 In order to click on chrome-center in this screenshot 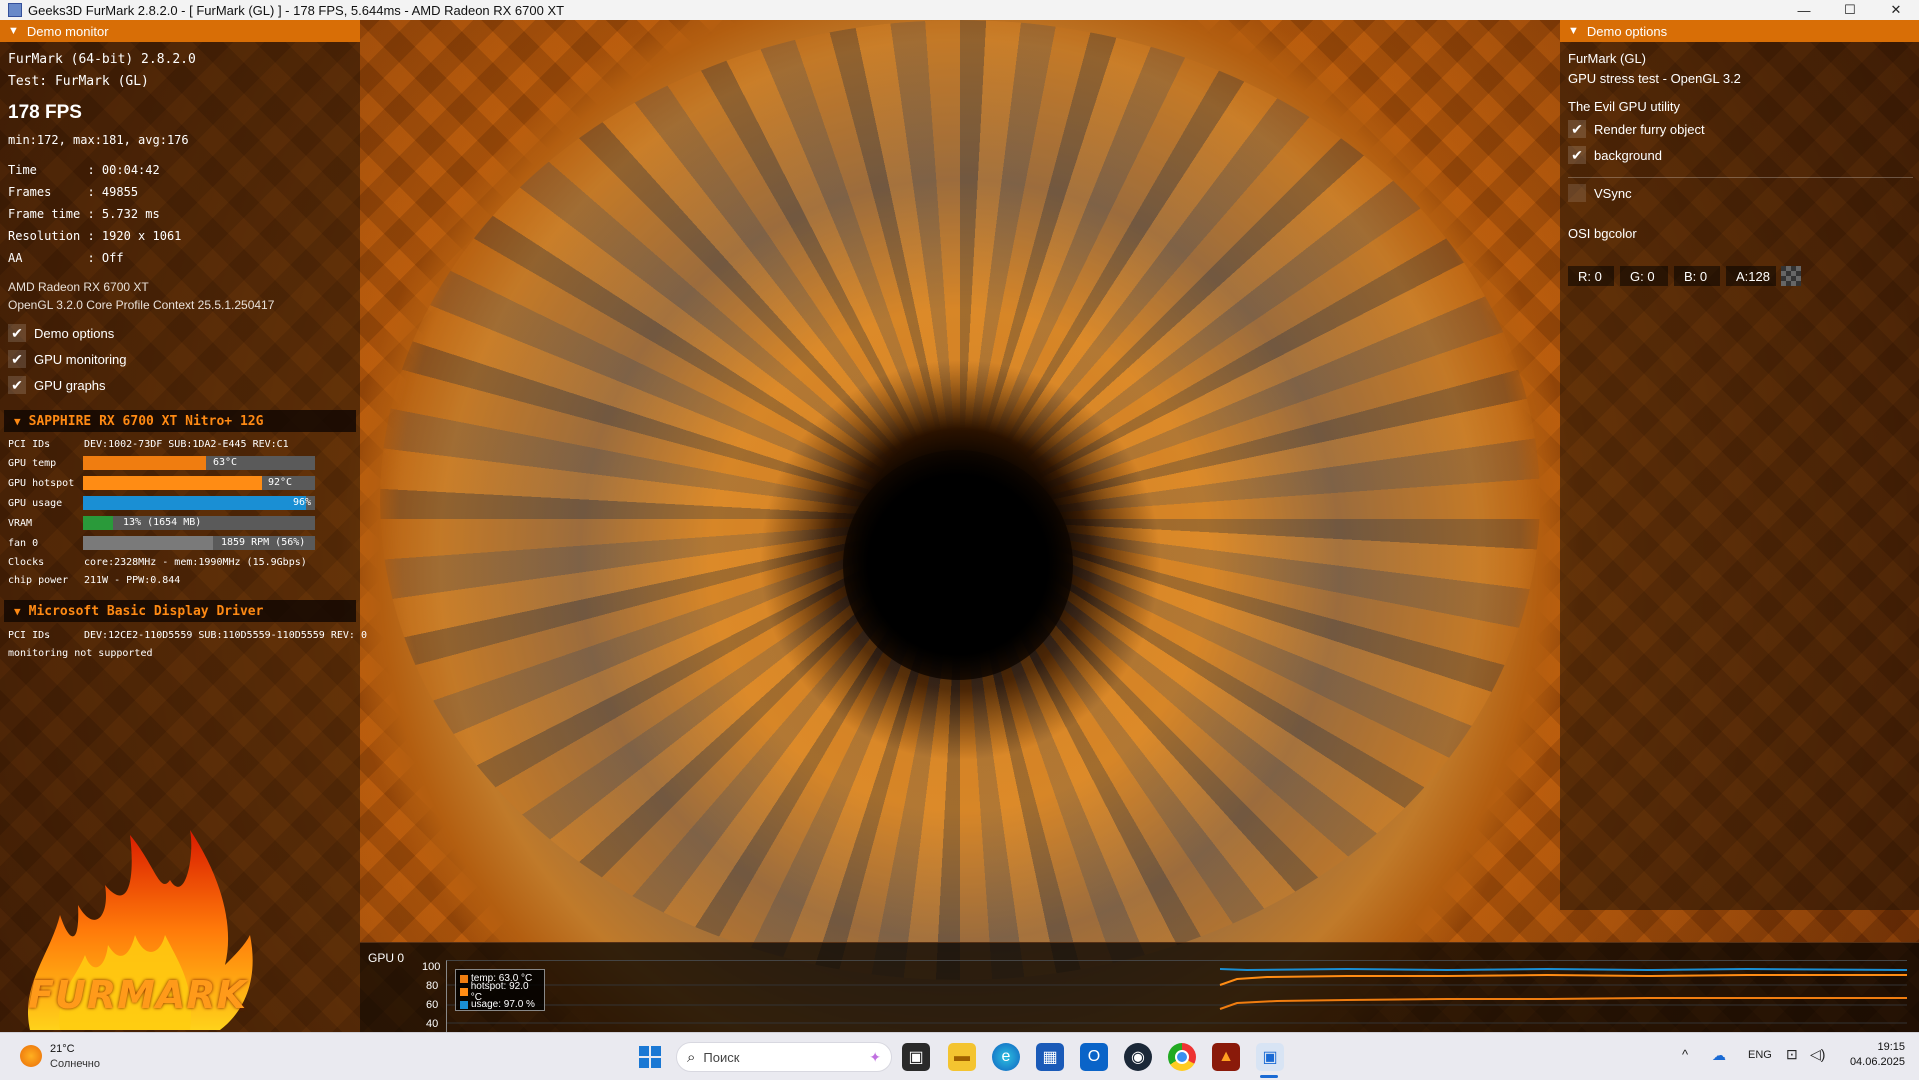, I will do `click(1182, 1057)`.